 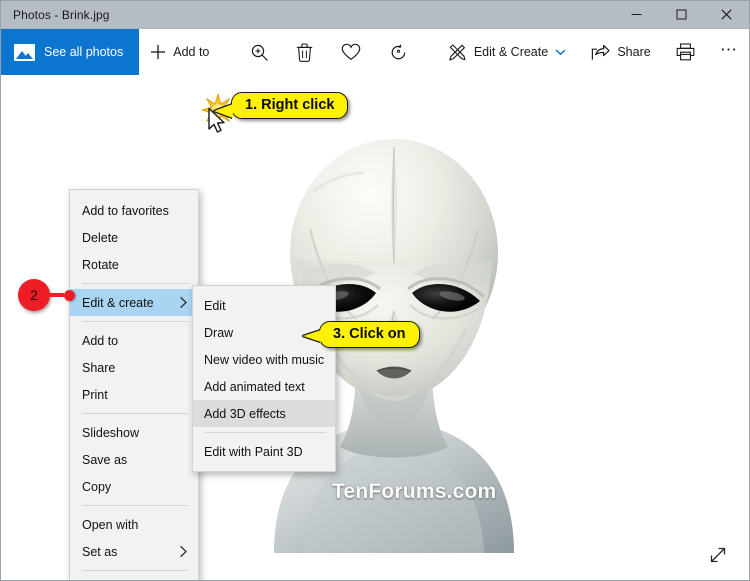 I want to click on submenu-item-label: Edit with Paint 3D, so click(x=253, y=451).